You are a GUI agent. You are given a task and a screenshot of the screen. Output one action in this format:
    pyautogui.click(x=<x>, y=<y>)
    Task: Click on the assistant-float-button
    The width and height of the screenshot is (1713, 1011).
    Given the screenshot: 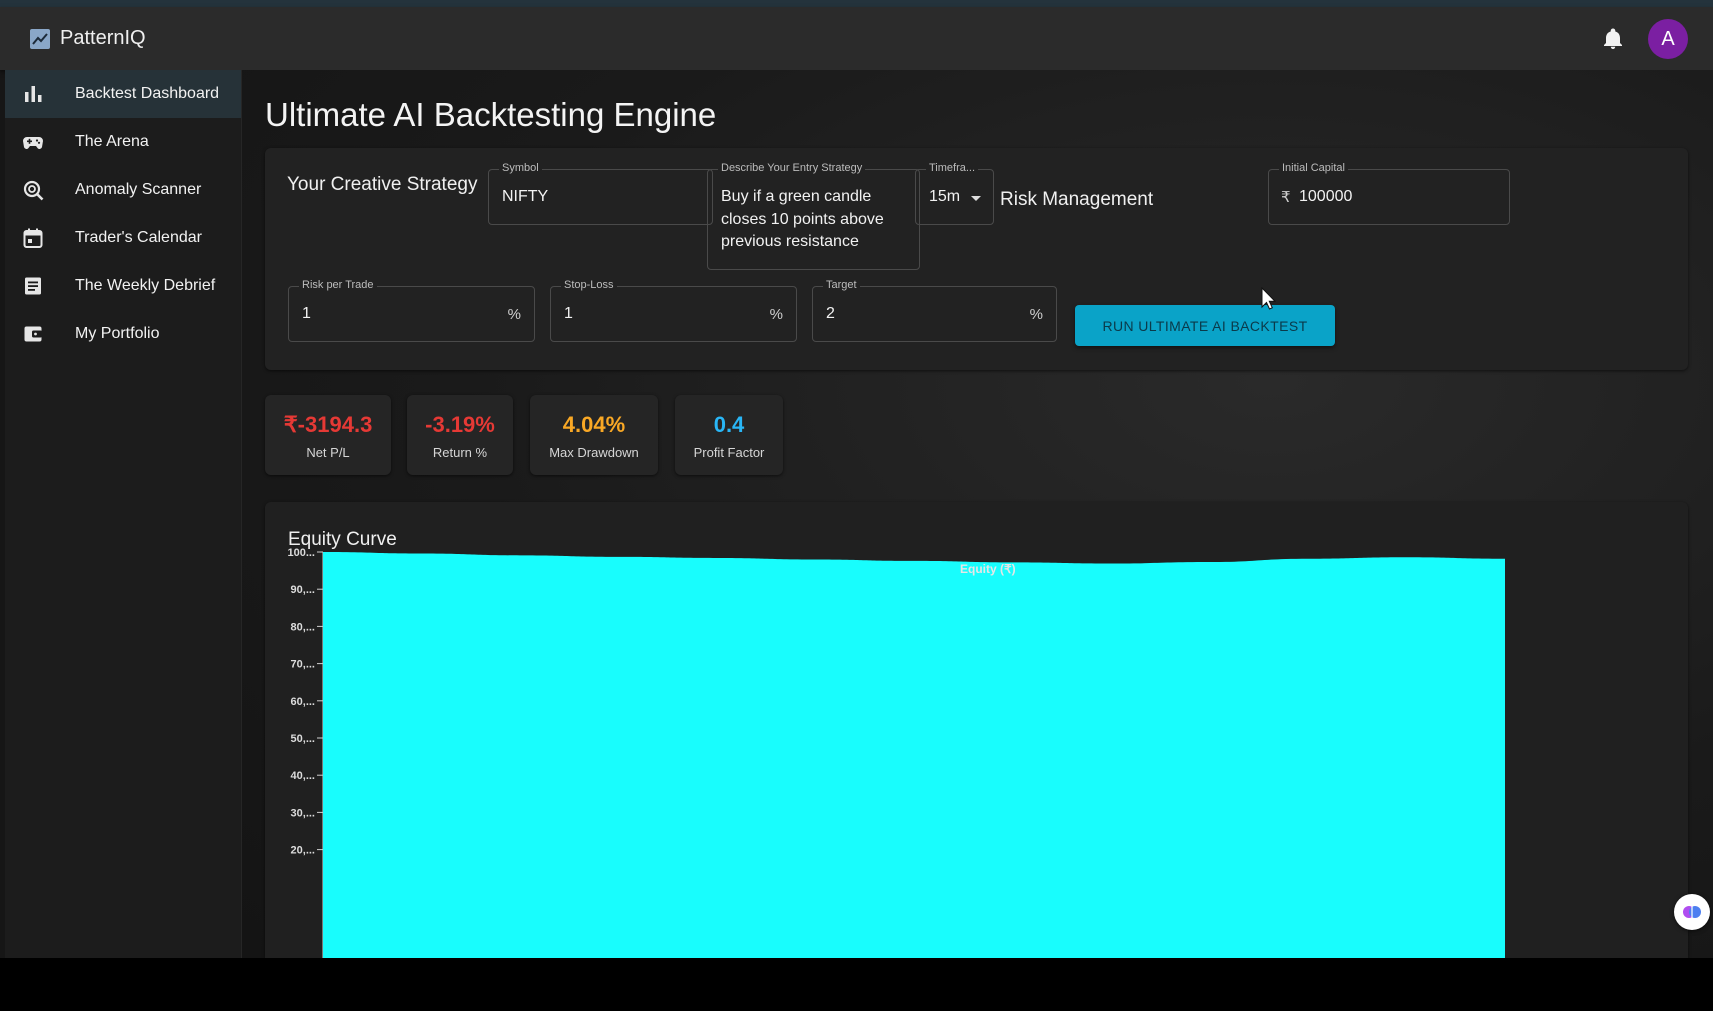 What is the action you would take?
    pyautogui.click(x=1692, y=912)
    